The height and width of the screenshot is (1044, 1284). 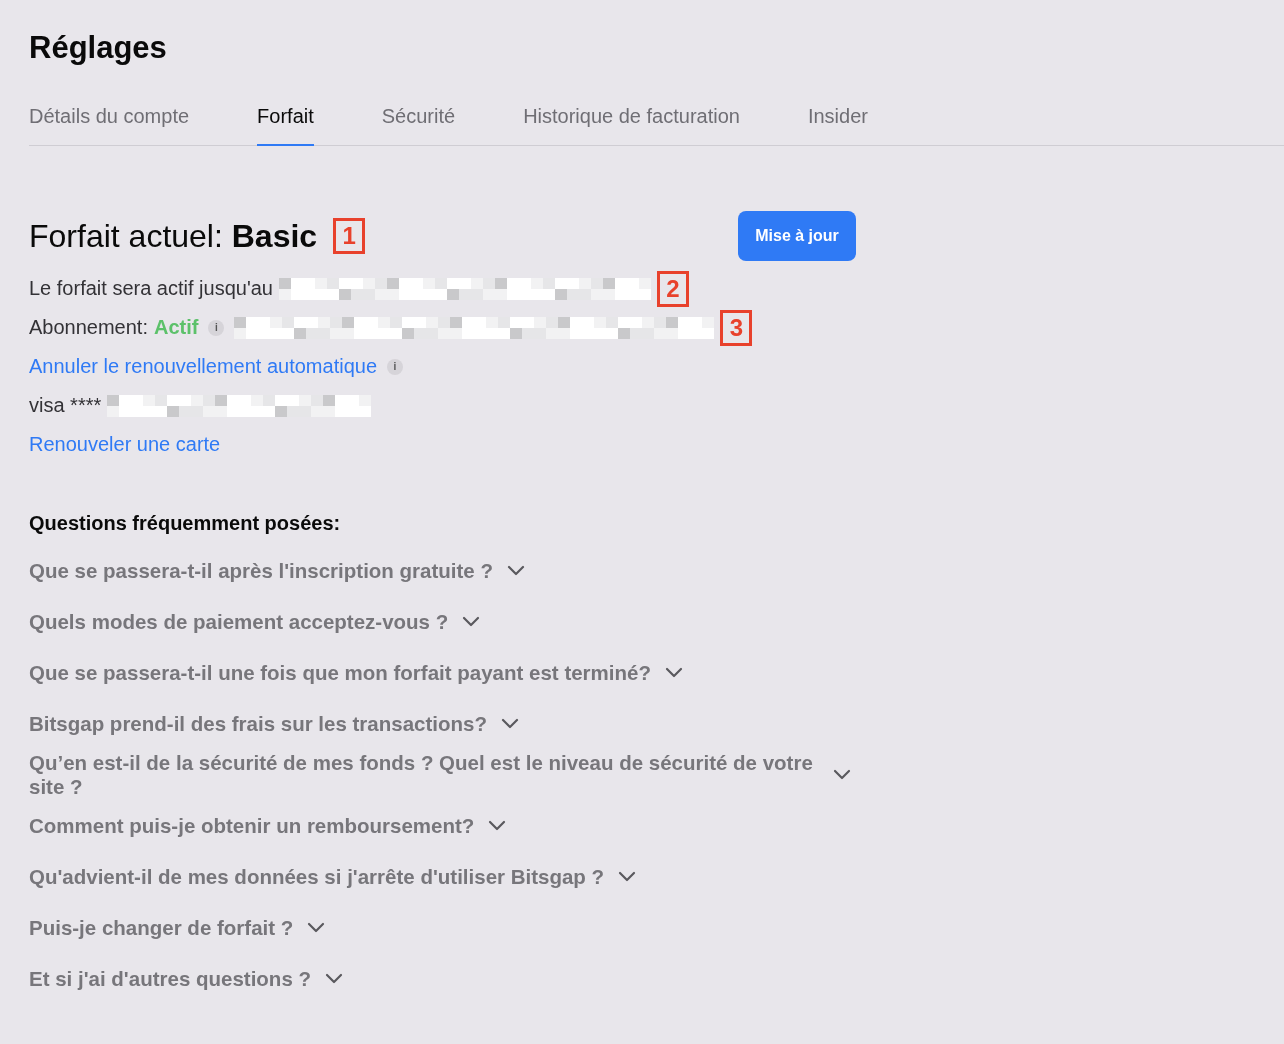 What do you see at coordinates (65, 405) in the screenshot?
I see `detail-text: visa ****` at bounding box center [65, 405].